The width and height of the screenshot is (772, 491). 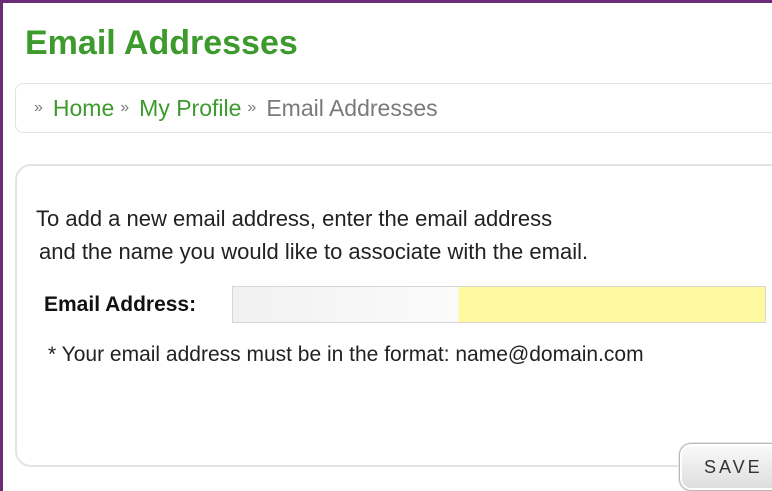 What do you see at coordinates (190, 108) in the screenshot?
I see `breadcrumb-my-profile-link: My Profile` at bounding box center [190, 108].